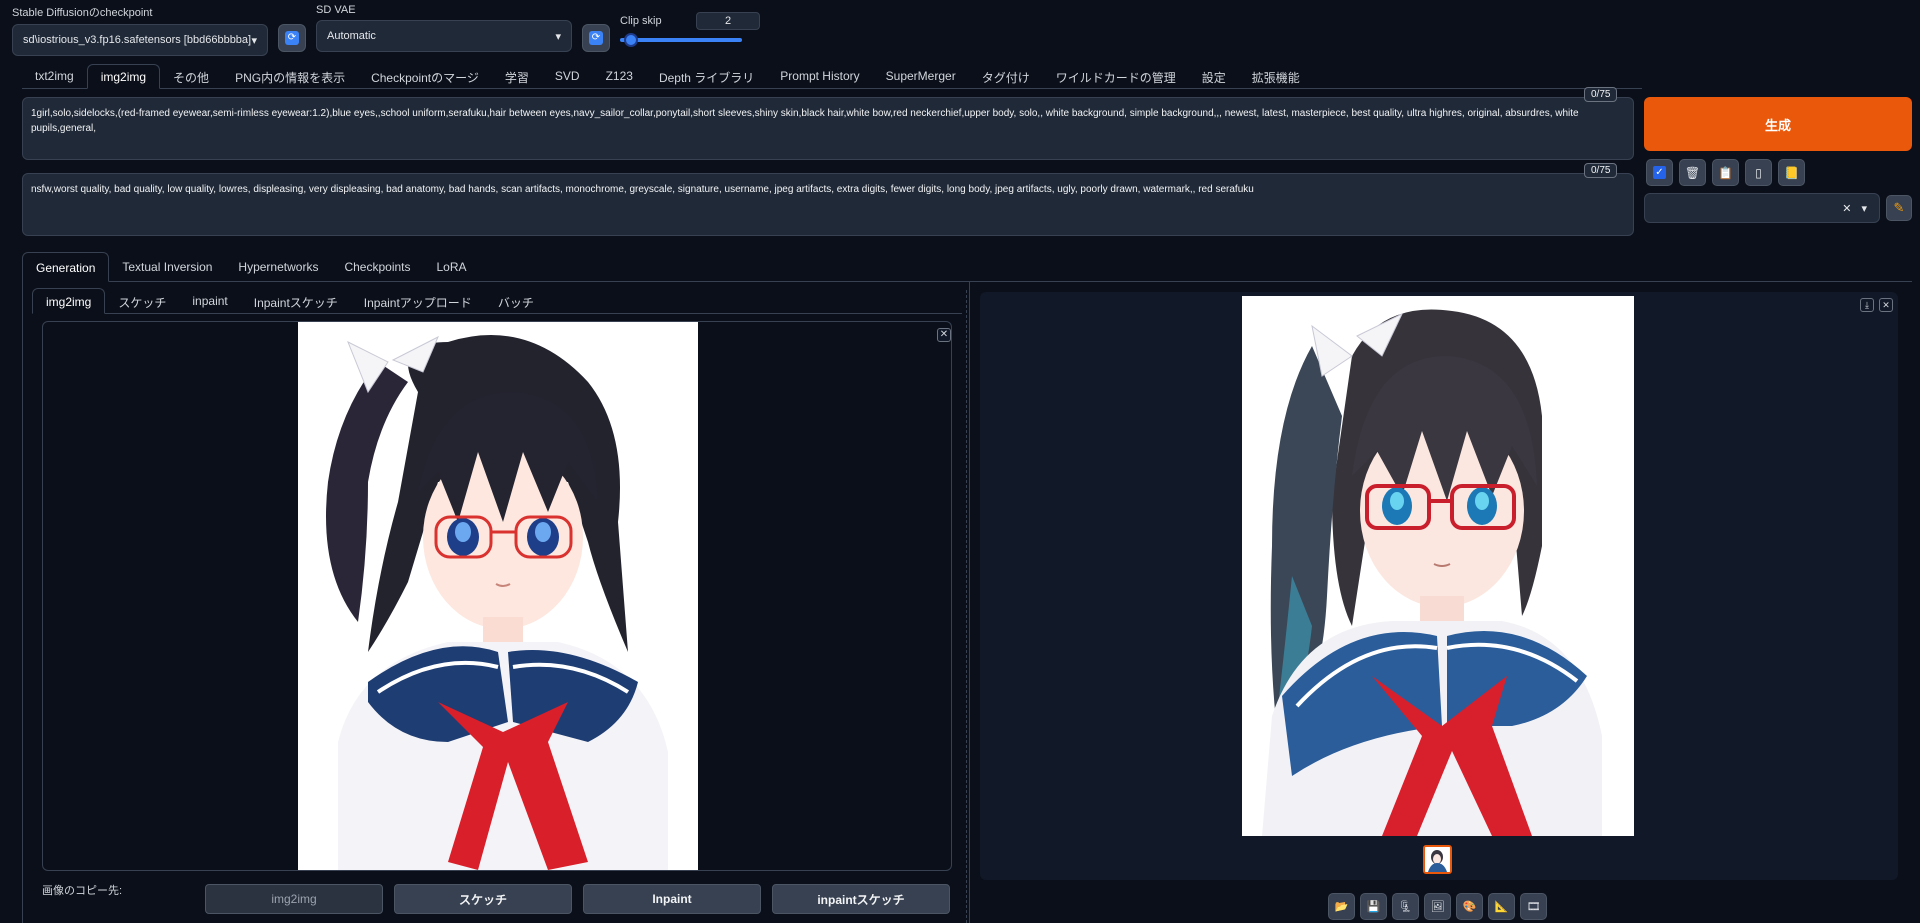  What do you see at coordinates (1762, 208) in the screenshot?
I see `styles-dropdown: ✕ ▾` at bounding box center [1762, 208].